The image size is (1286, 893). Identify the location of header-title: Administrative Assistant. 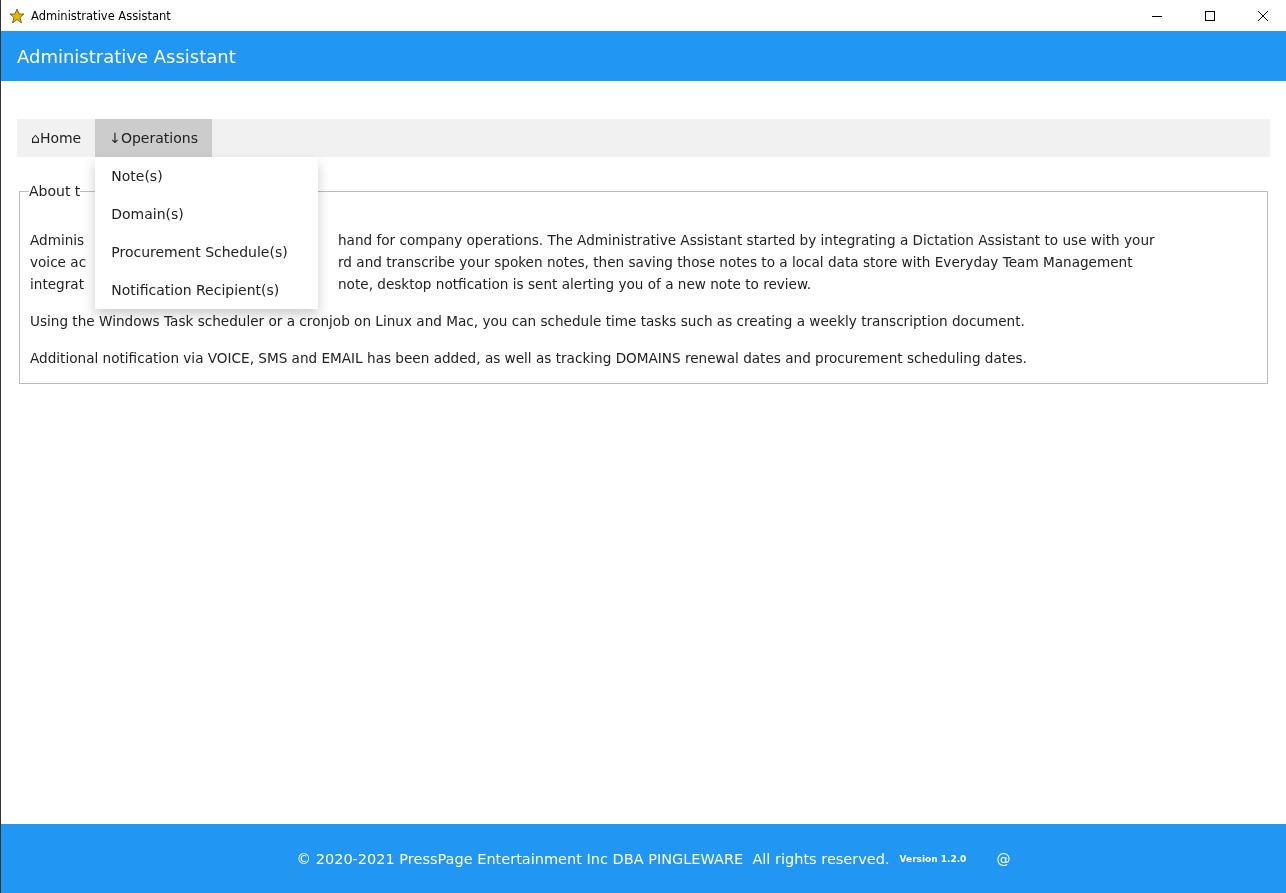
(126, 56).